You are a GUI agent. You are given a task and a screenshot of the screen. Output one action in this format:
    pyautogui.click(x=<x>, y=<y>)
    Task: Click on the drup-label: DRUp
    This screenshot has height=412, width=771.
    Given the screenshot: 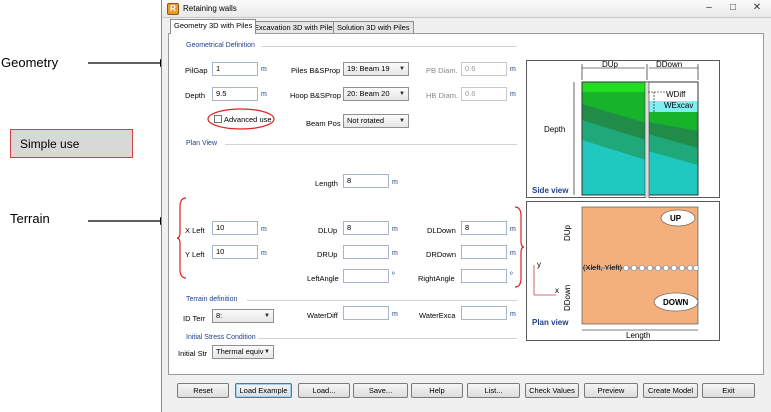 What is the action you would take?
    pyautogui.click(x=327, y=254)
    